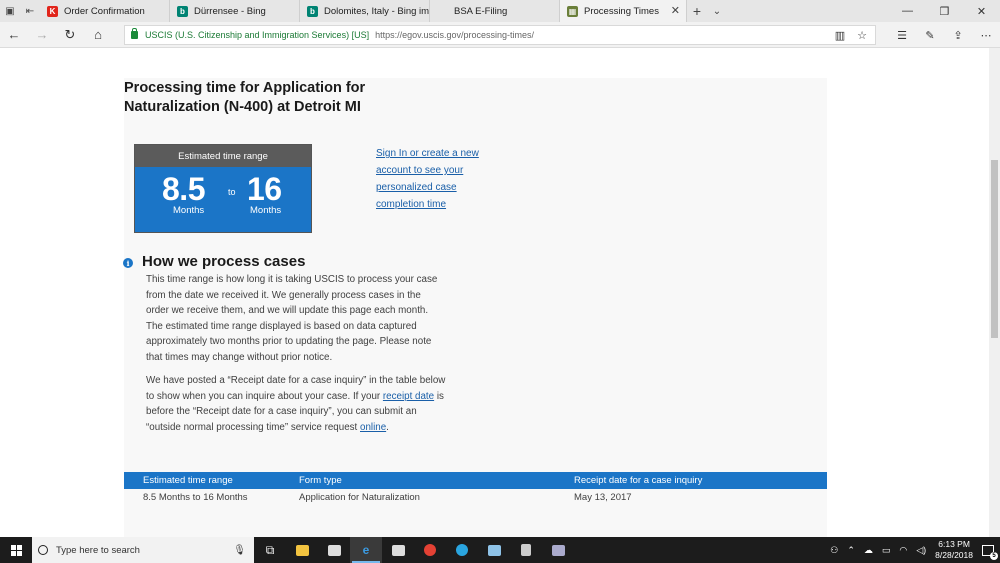  Describe the element at coordinates (840, 35) in the screenshot. I see `reading-view-icon: ▥` at that location.